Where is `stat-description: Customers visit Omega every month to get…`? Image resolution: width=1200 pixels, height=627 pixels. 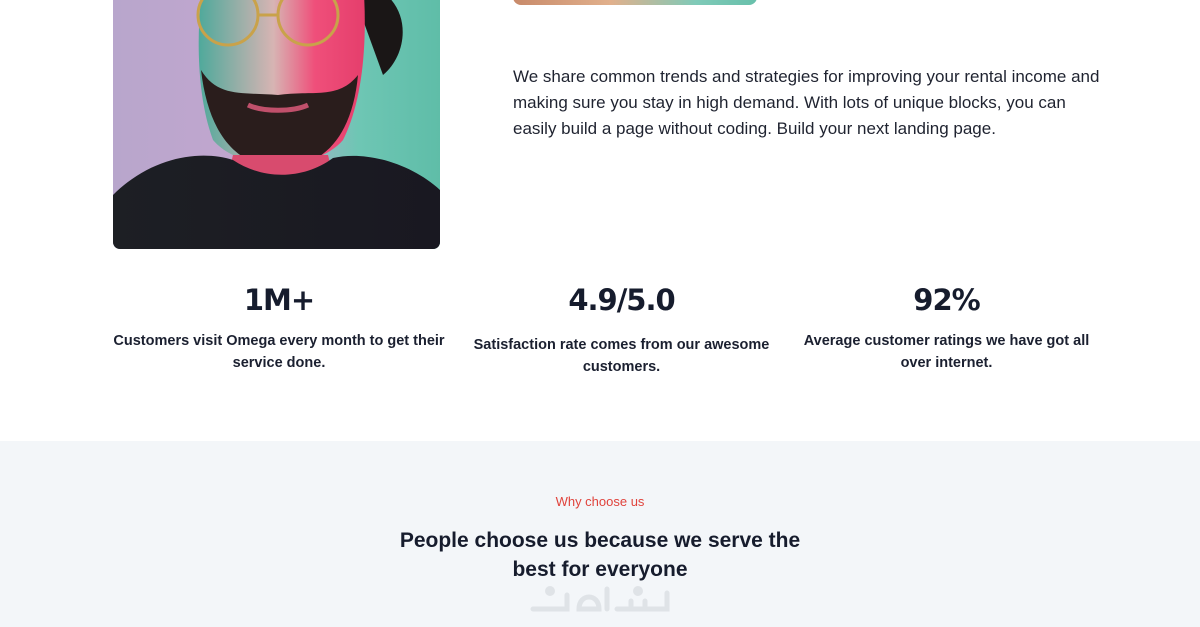 stat-description: Customers visit Omega every month to get… is located at coordinates (279, 352).